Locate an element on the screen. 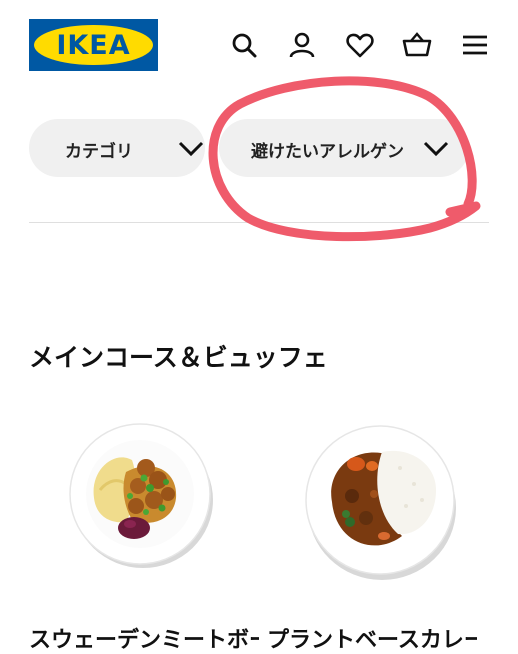  product-title-meatballs: スウェーデンミートボール is located at coordinates (144, 638).